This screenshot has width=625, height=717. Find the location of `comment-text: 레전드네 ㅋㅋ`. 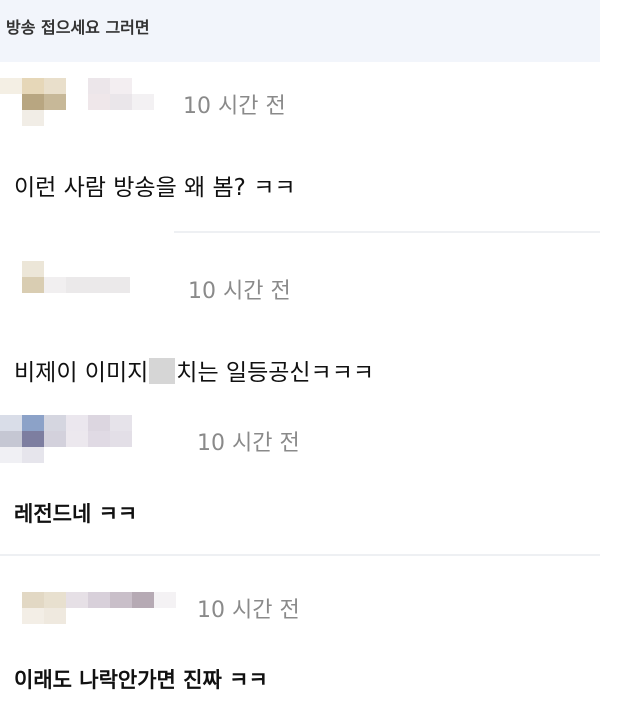

comment-text: 레전드네 ㅋㅋ is located at coordinates (76, 514).